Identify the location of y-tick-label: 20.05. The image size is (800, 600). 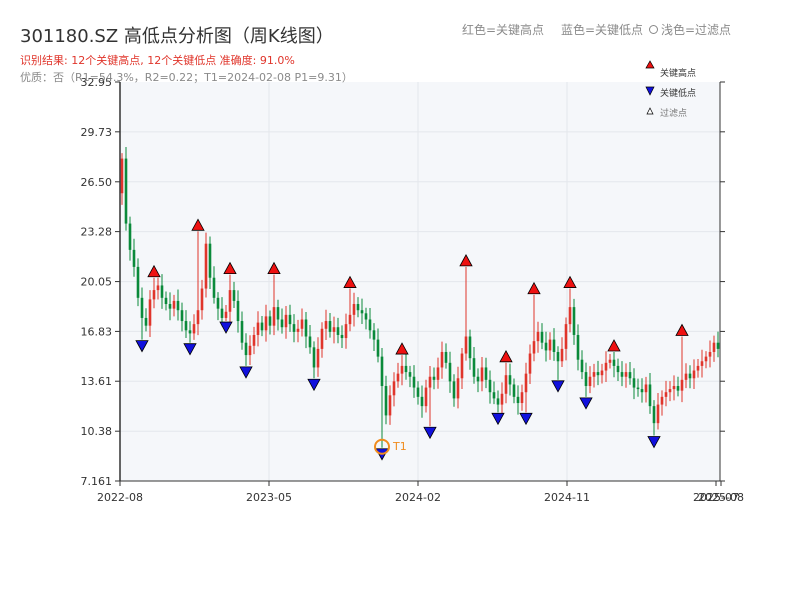
(97, 282).